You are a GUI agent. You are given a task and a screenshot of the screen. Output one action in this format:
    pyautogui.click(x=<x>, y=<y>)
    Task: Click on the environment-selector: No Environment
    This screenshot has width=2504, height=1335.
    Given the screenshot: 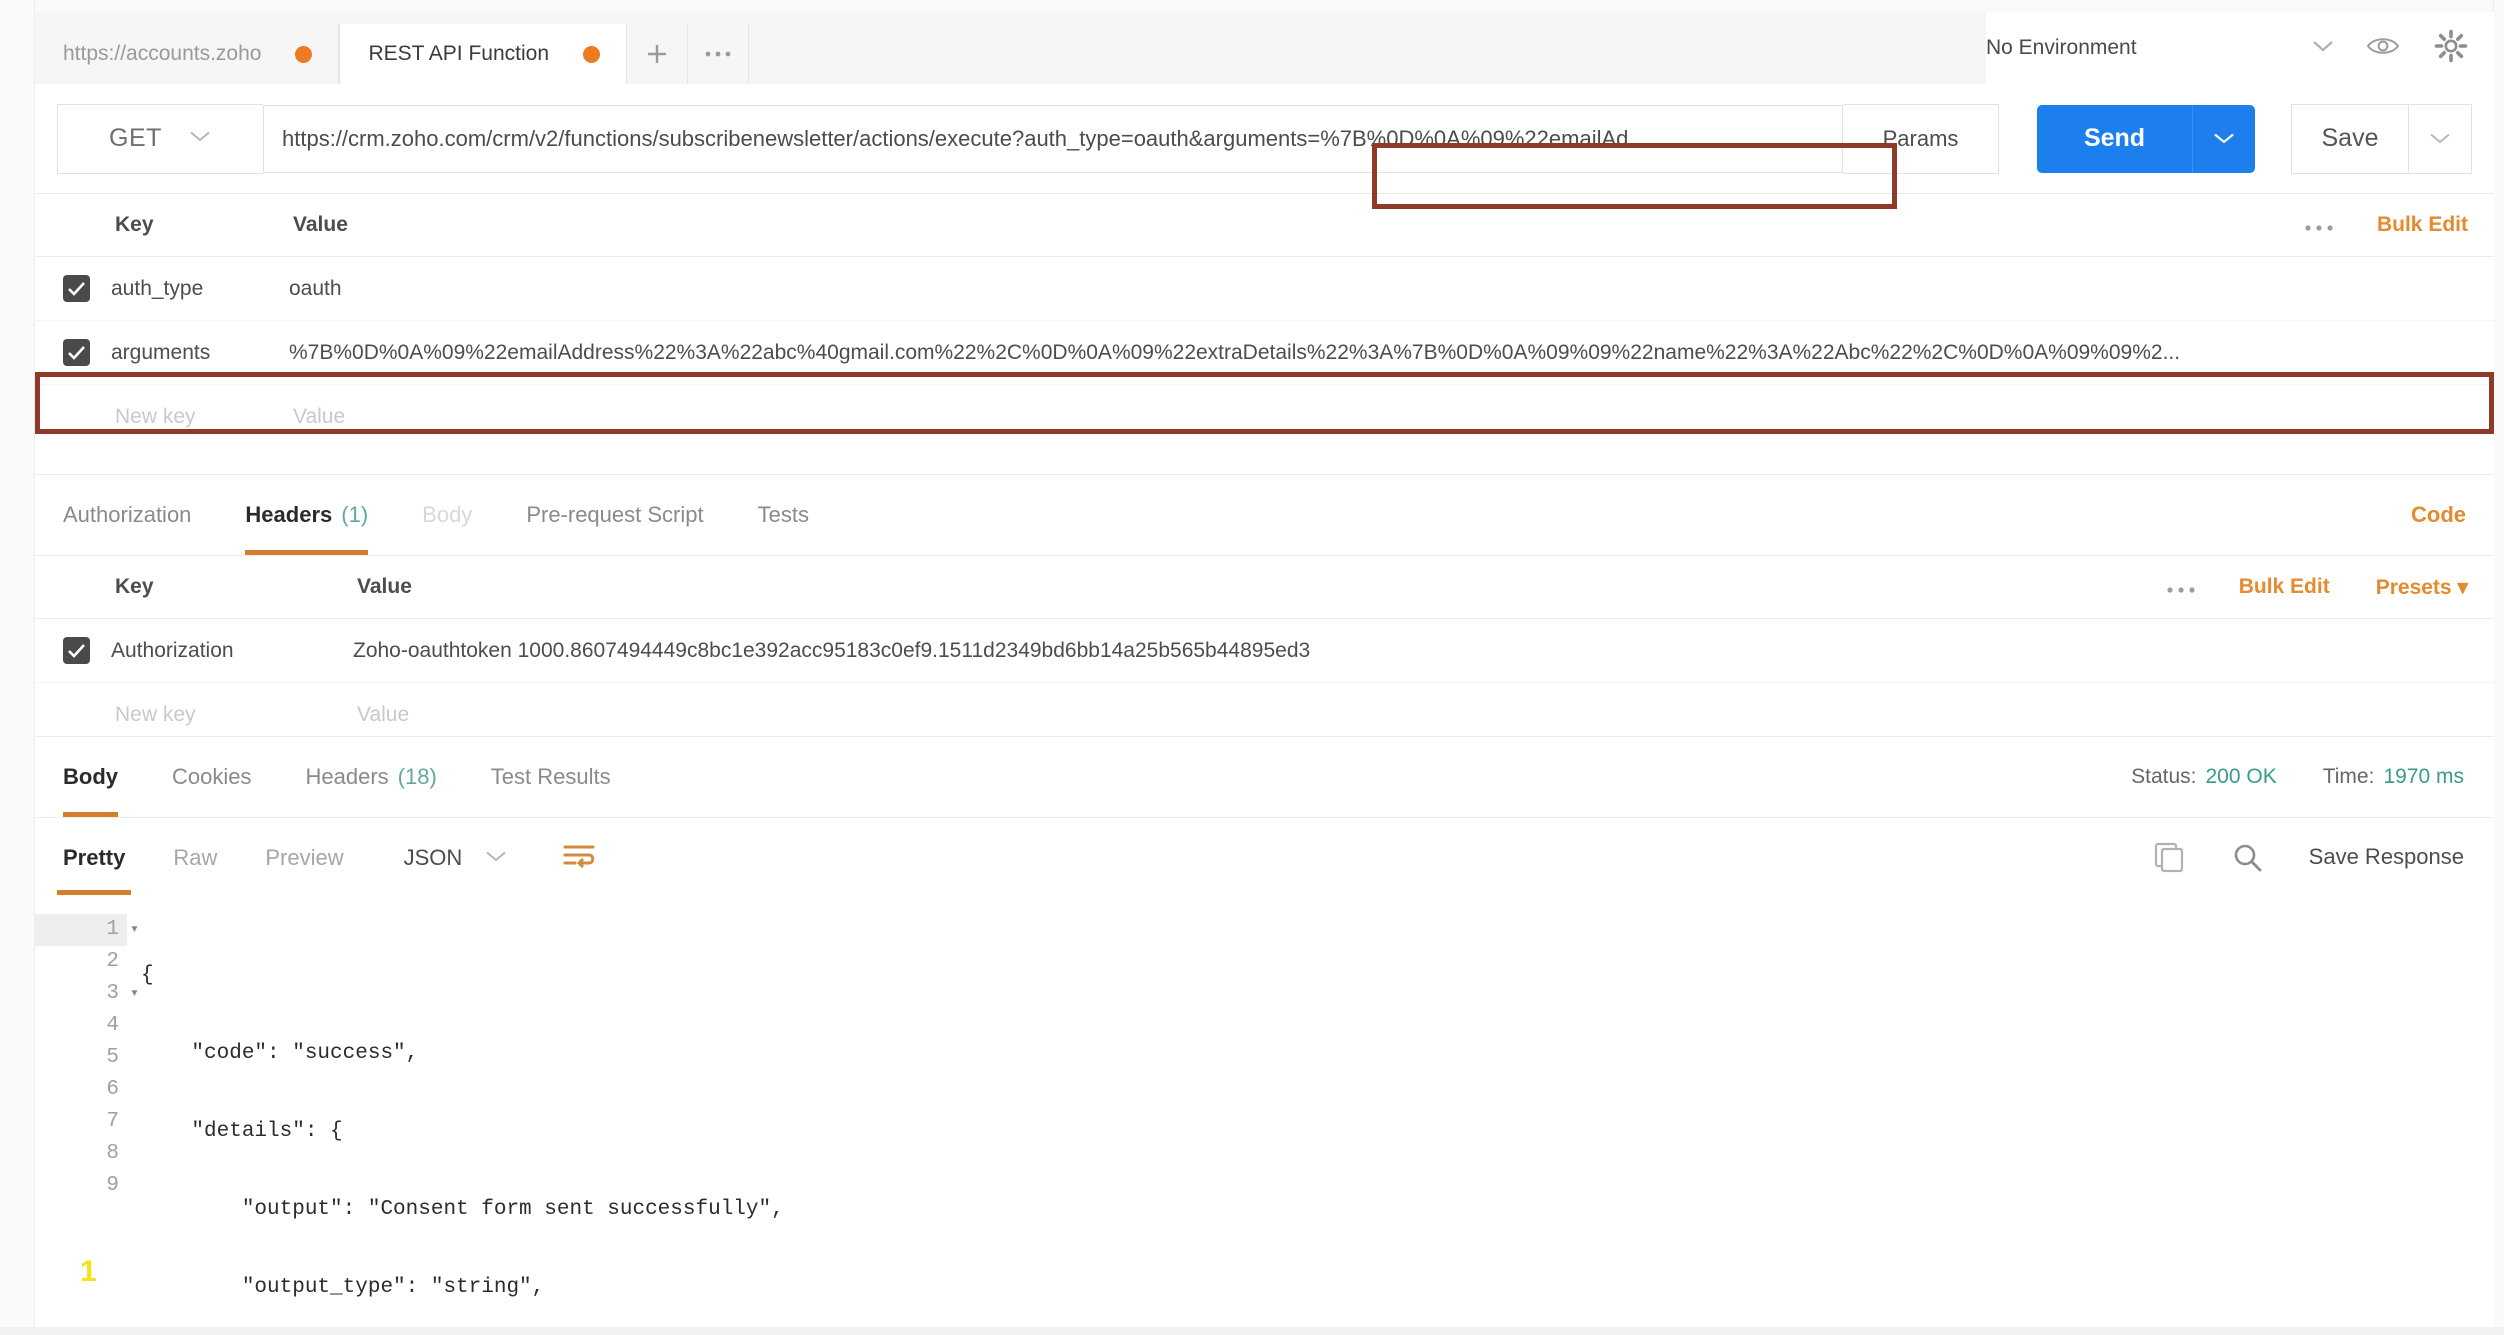 What is the action you would take?
    pyautogui.click(x=2161, y=48)
    